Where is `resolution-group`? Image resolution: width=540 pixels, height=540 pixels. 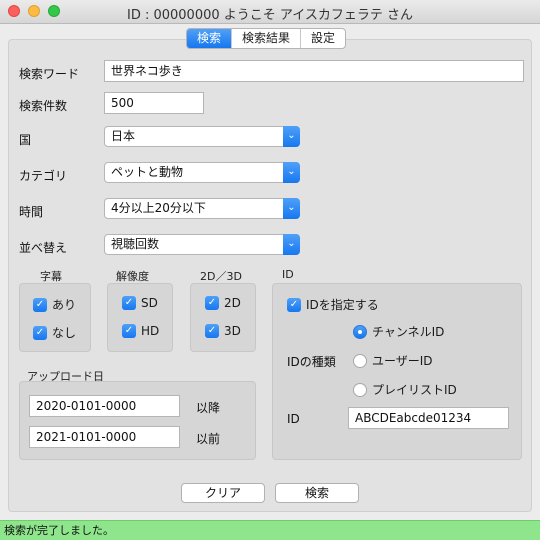
resolution-group is located at coordinates (140, 317).